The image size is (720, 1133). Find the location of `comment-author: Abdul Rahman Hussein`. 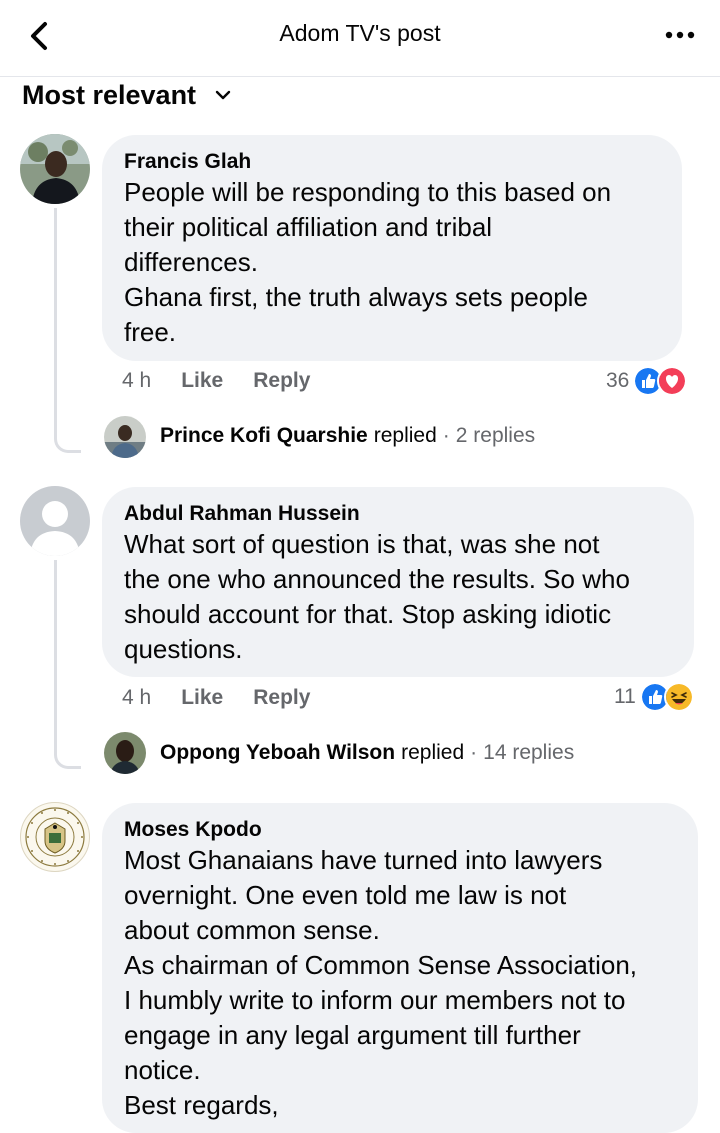

comment-author: Abdul Rahman Hussein is located at coordinates (398, 514).